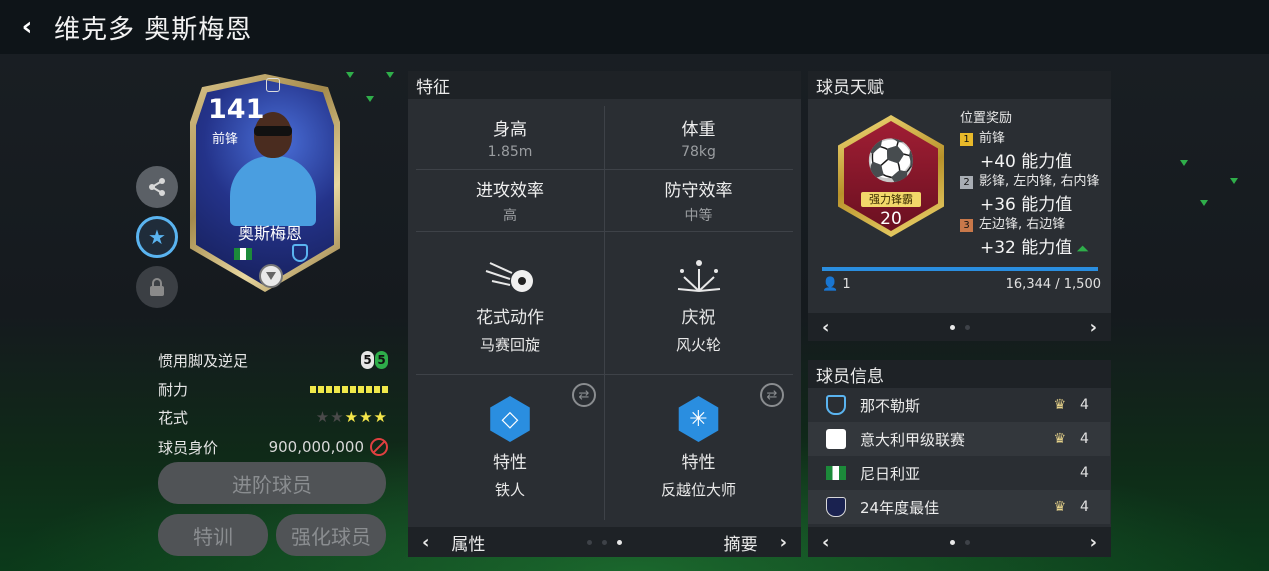 Image resolution: width=1269 pixels, height=571 pixels. Describe the element at coordinates (271, 276) in the screenshot. I see `grade-badge-icon` at that location.